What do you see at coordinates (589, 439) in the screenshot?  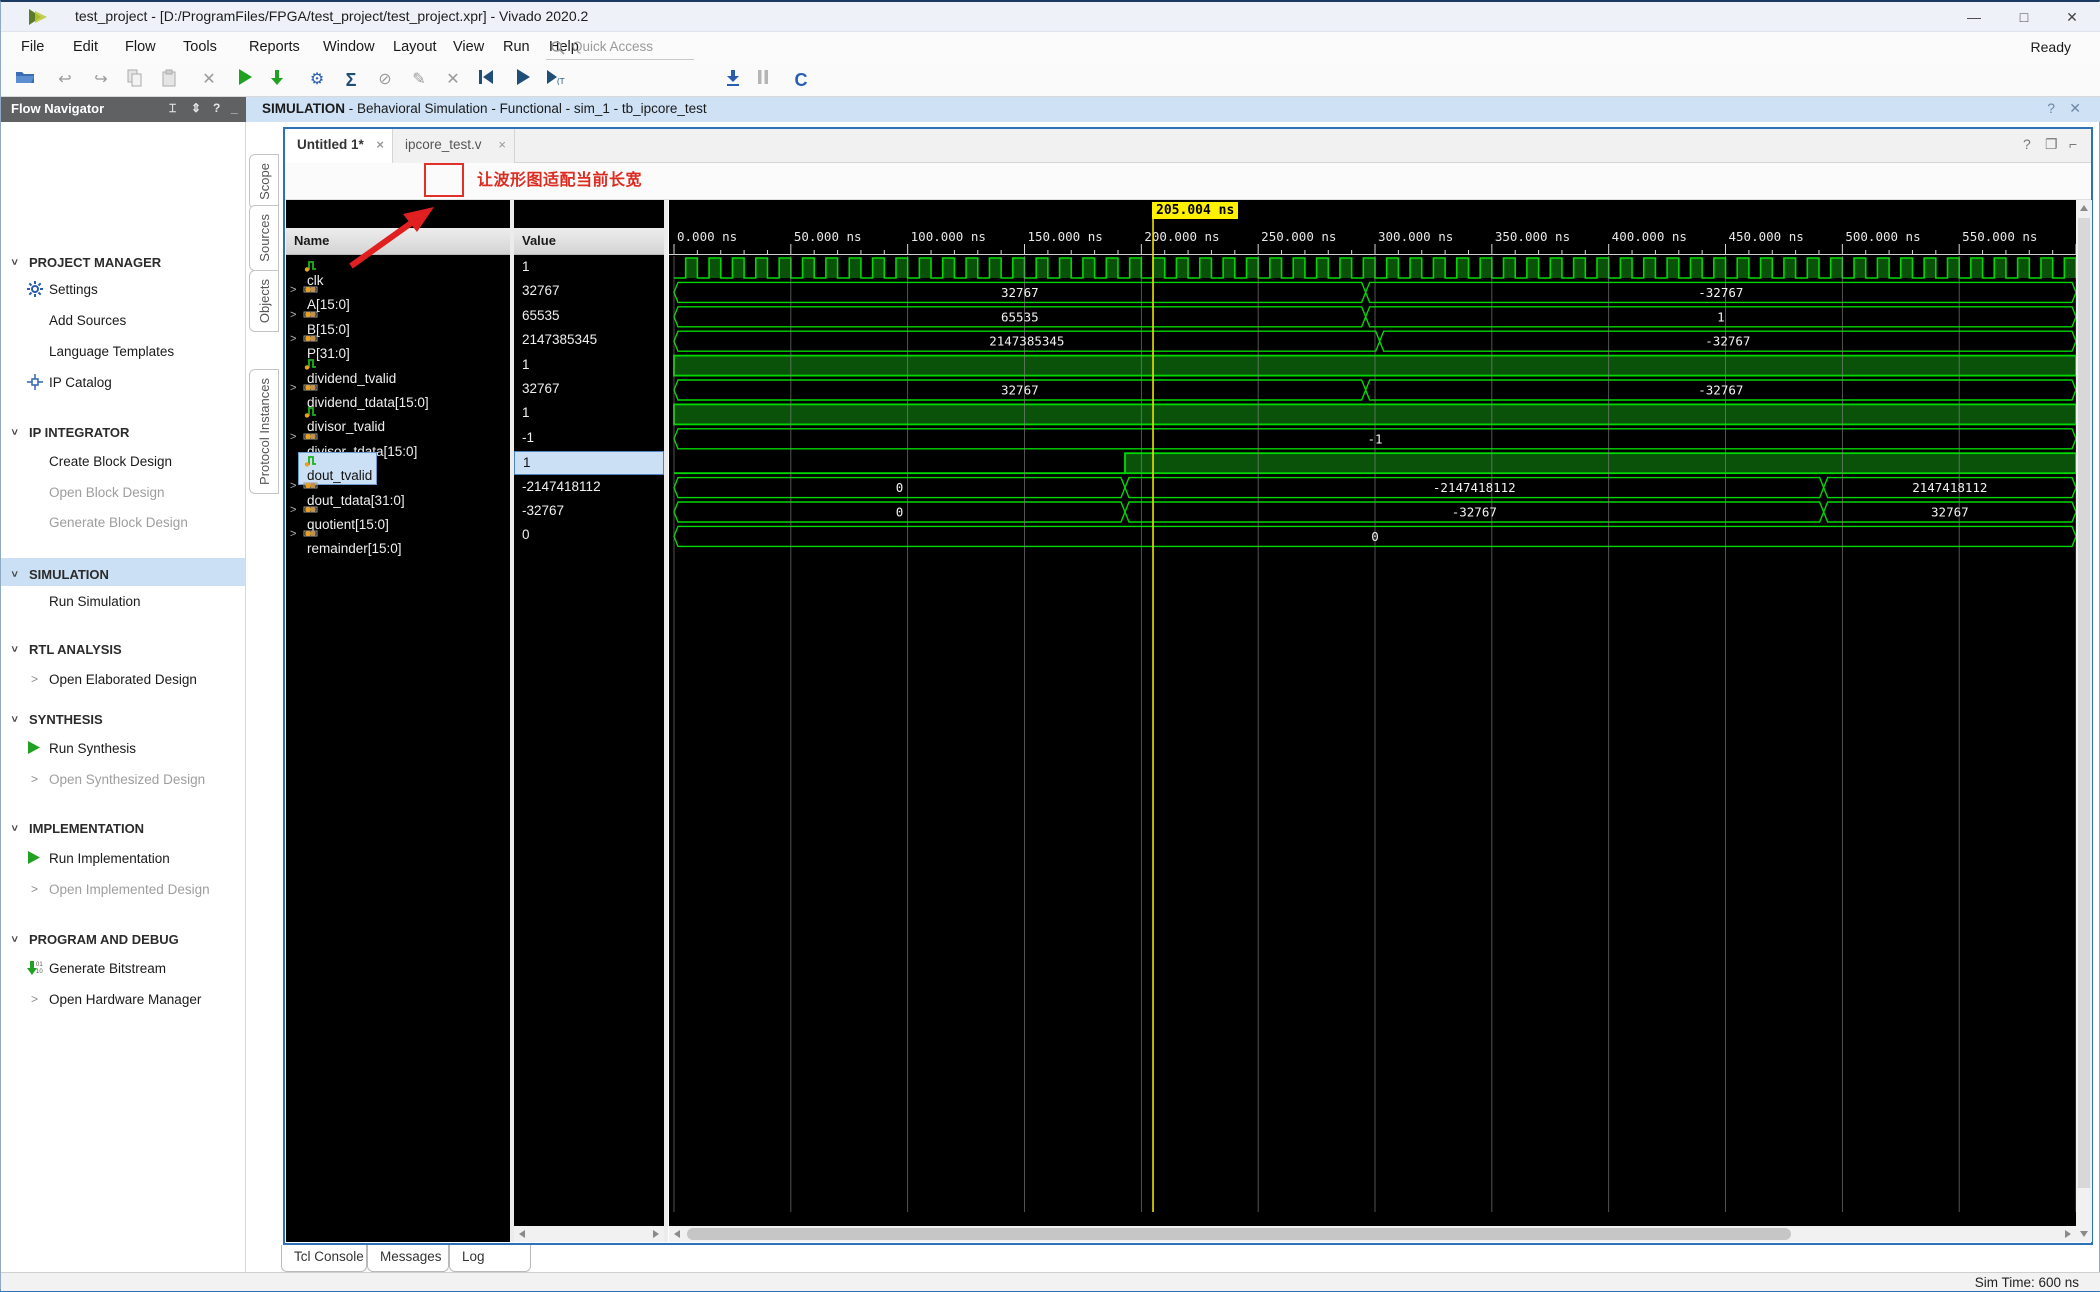 I see `signal-value-divisor_tdata150: -1` at bounding box center [589, 439].